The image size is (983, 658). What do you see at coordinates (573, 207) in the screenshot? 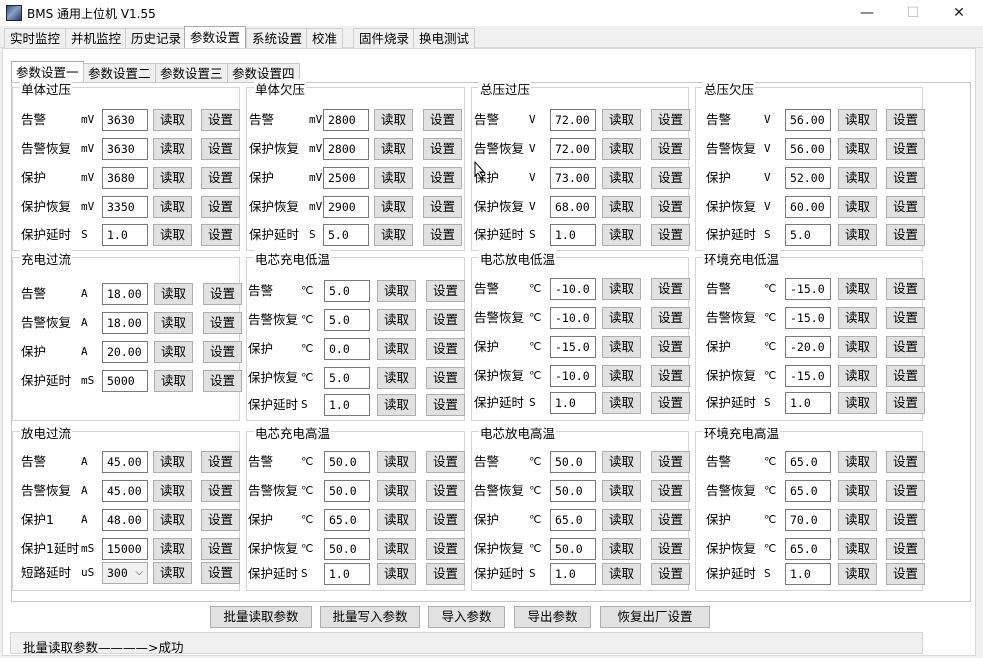
I see `param-value-input: 68.00` at bounding box center [573, 207].